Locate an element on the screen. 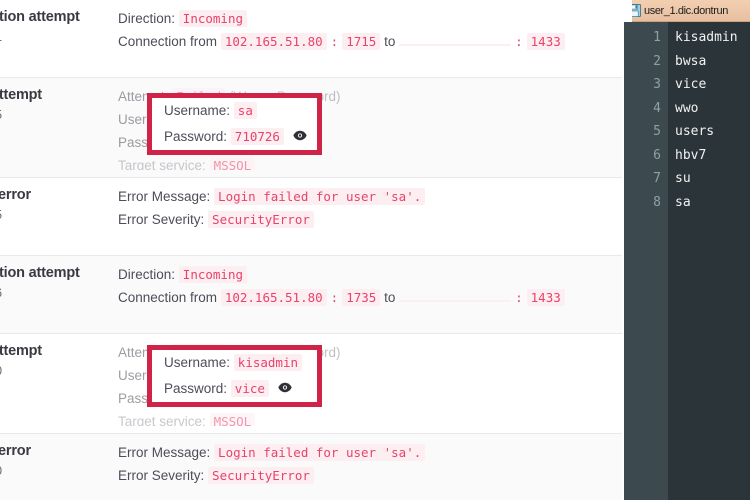 This screenshot has width=750, height=500. password-value: vice is located at coordinates (249, 388).